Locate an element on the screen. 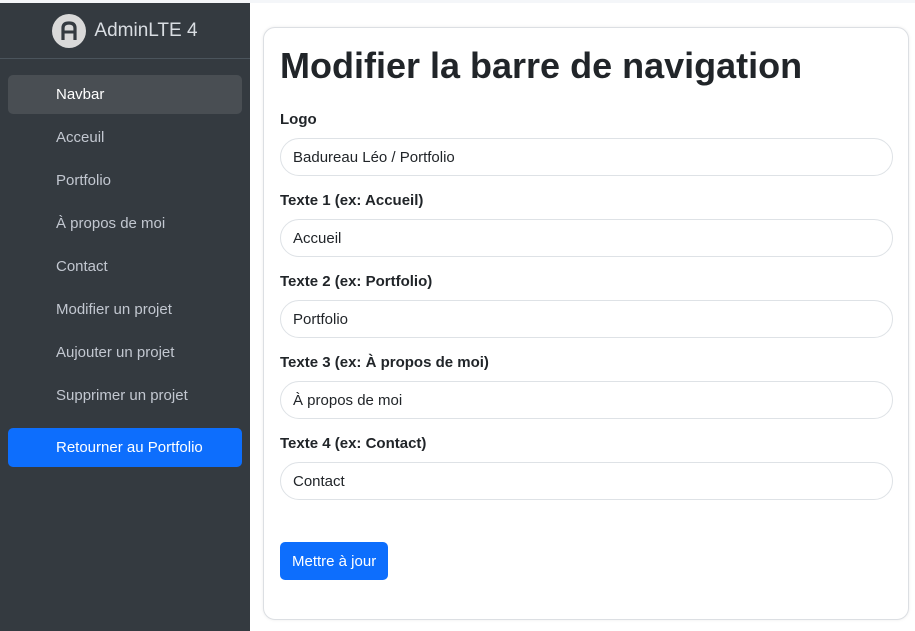 The image size is (915, 631). form-field-text-2: Texte 2 (ex: Portfolio) is located at coordinates (586, 305).